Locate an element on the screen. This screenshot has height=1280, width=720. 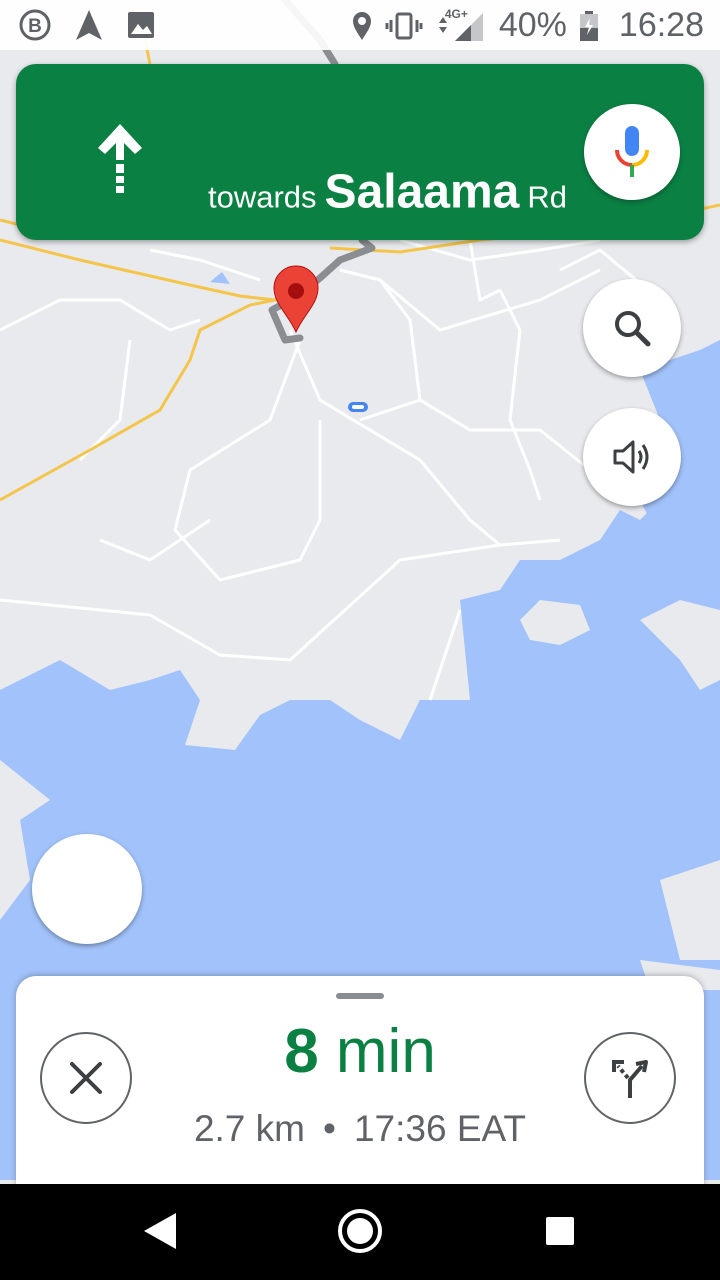
straight-arrow-icon is located at coordinates (120, 158).